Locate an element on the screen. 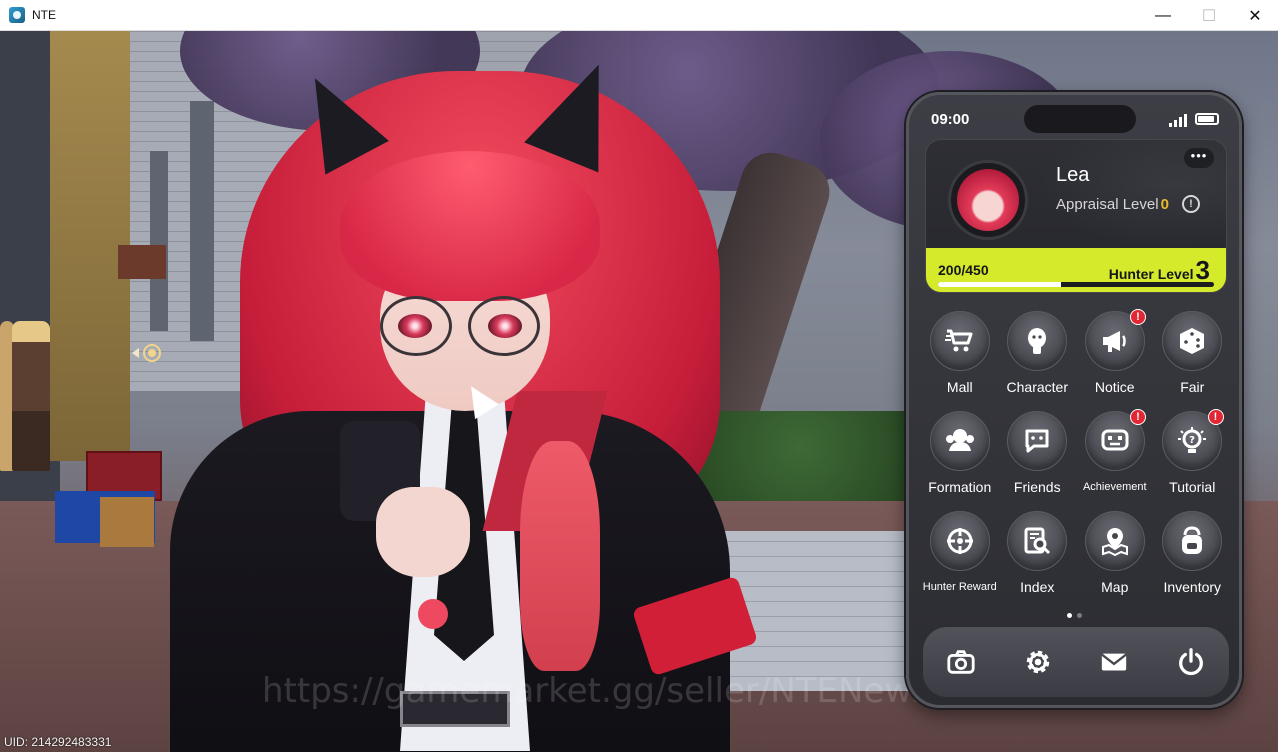 Image resolution: width=1278 pixels, height=752 pixels. mail-icon is located at coordinates (1114, 662).